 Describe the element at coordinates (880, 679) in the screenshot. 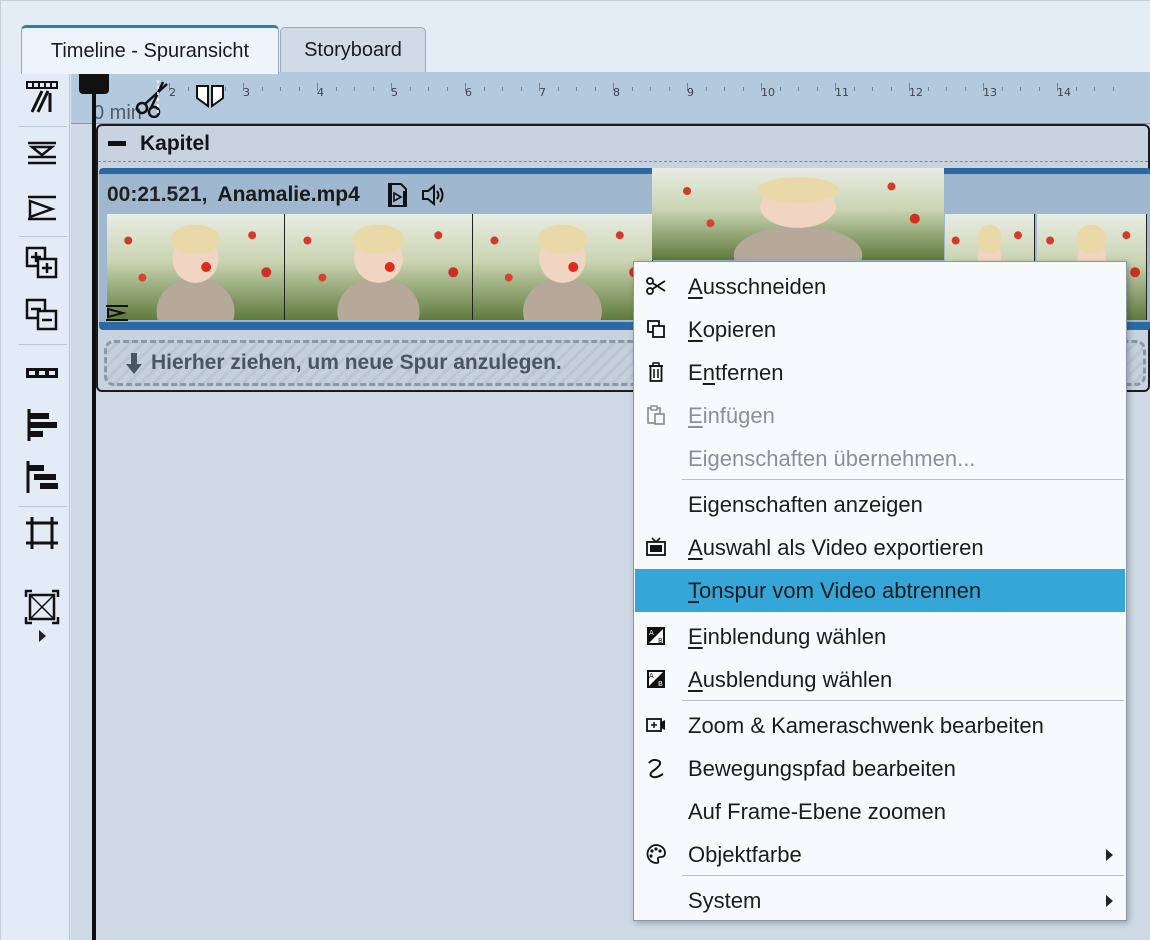

I see `menu-item-ausblendung-wählen: A B Ausblendung wählen` at that location.